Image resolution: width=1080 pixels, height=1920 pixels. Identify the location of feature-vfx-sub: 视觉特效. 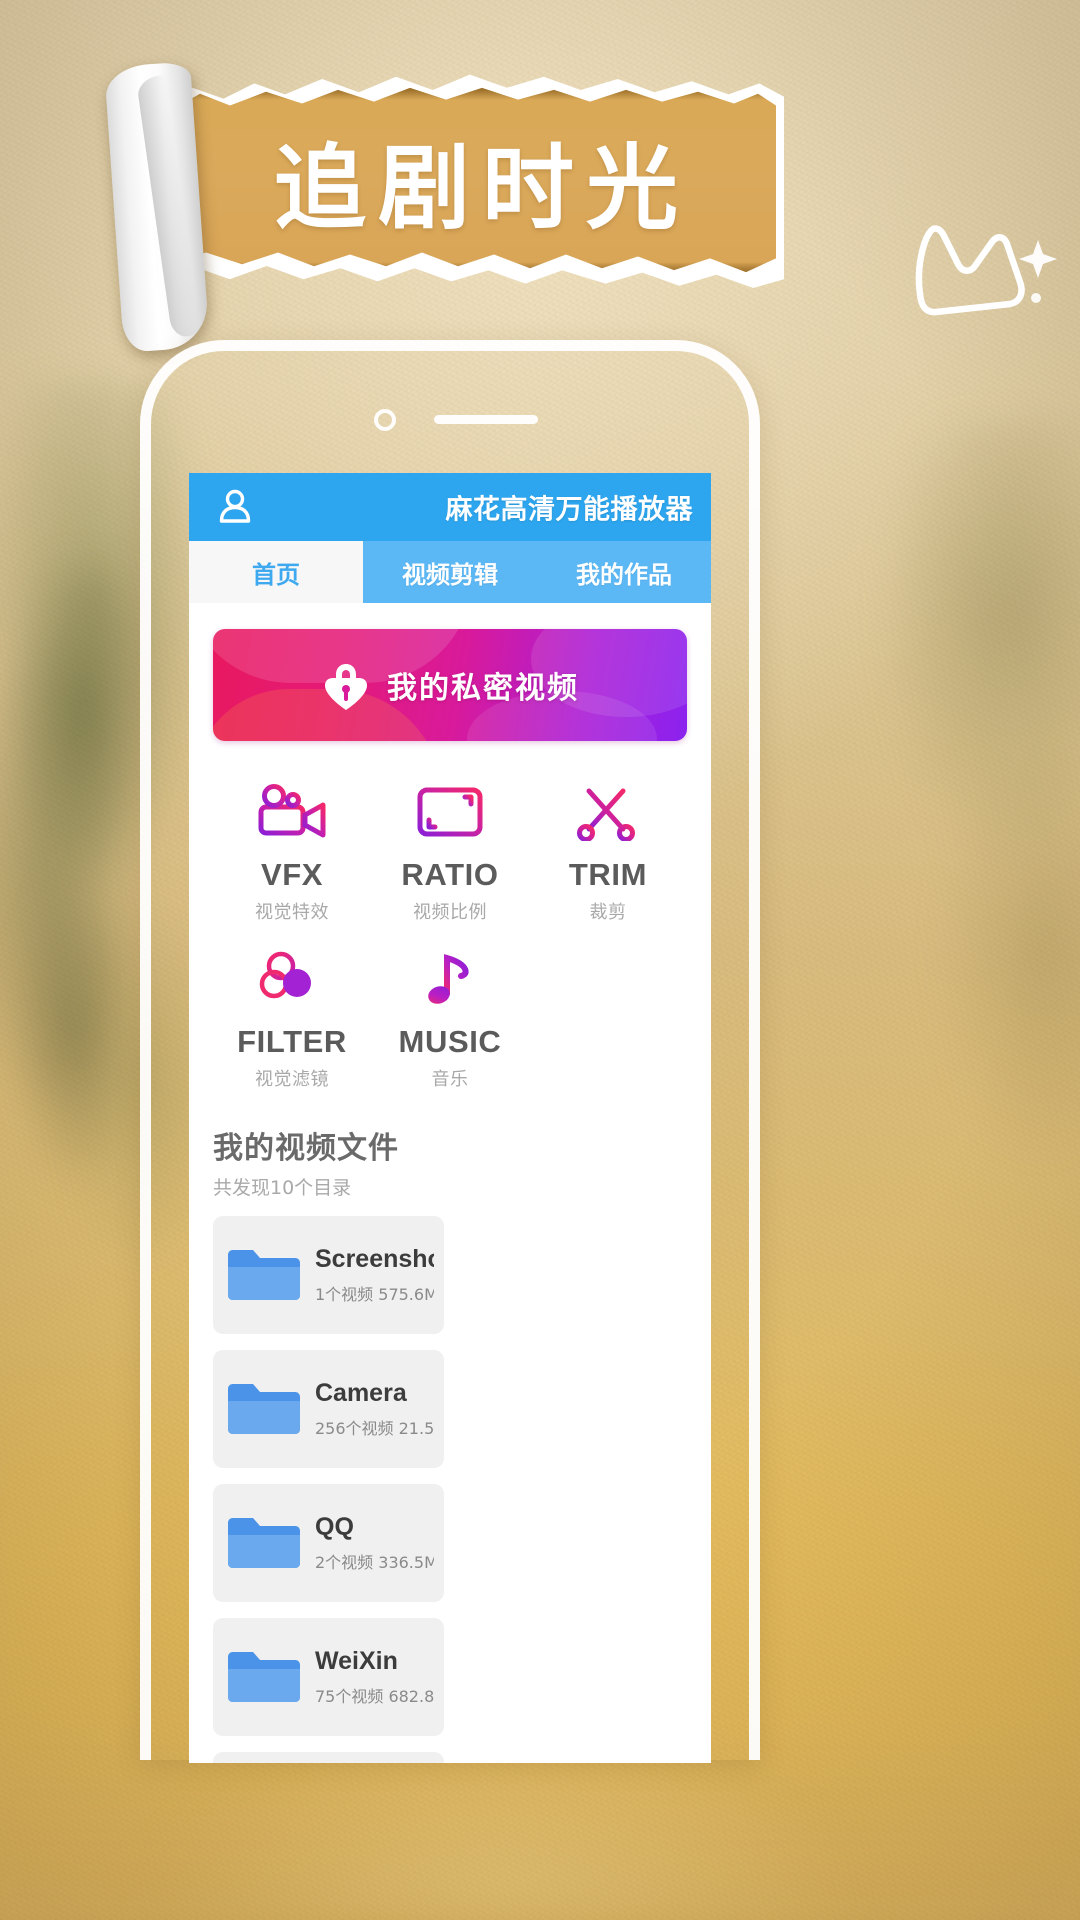
(291, 912).